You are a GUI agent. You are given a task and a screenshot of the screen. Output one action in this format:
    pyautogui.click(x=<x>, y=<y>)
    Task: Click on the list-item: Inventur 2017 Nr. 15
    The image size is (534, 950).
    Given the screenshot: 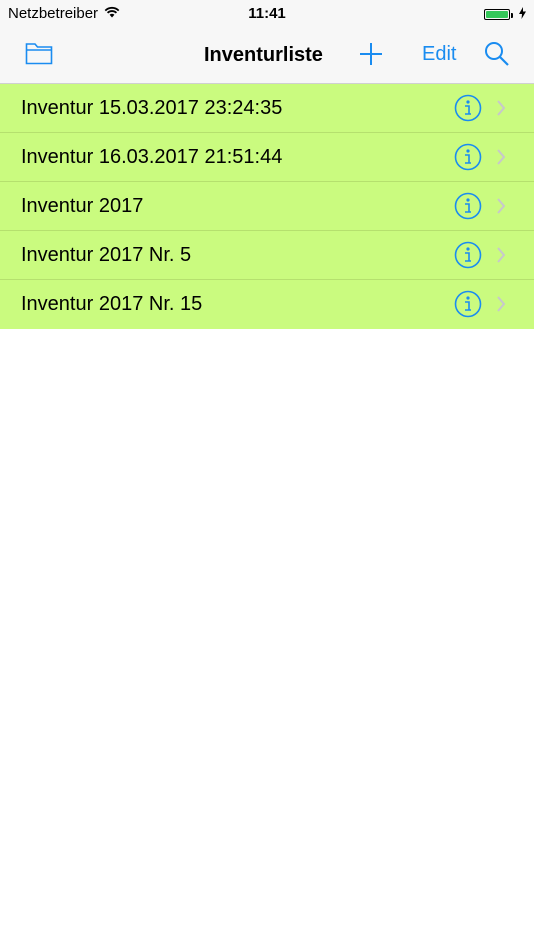 What is the action you would take?
    pyautogui.click(x=267, y=304)
    